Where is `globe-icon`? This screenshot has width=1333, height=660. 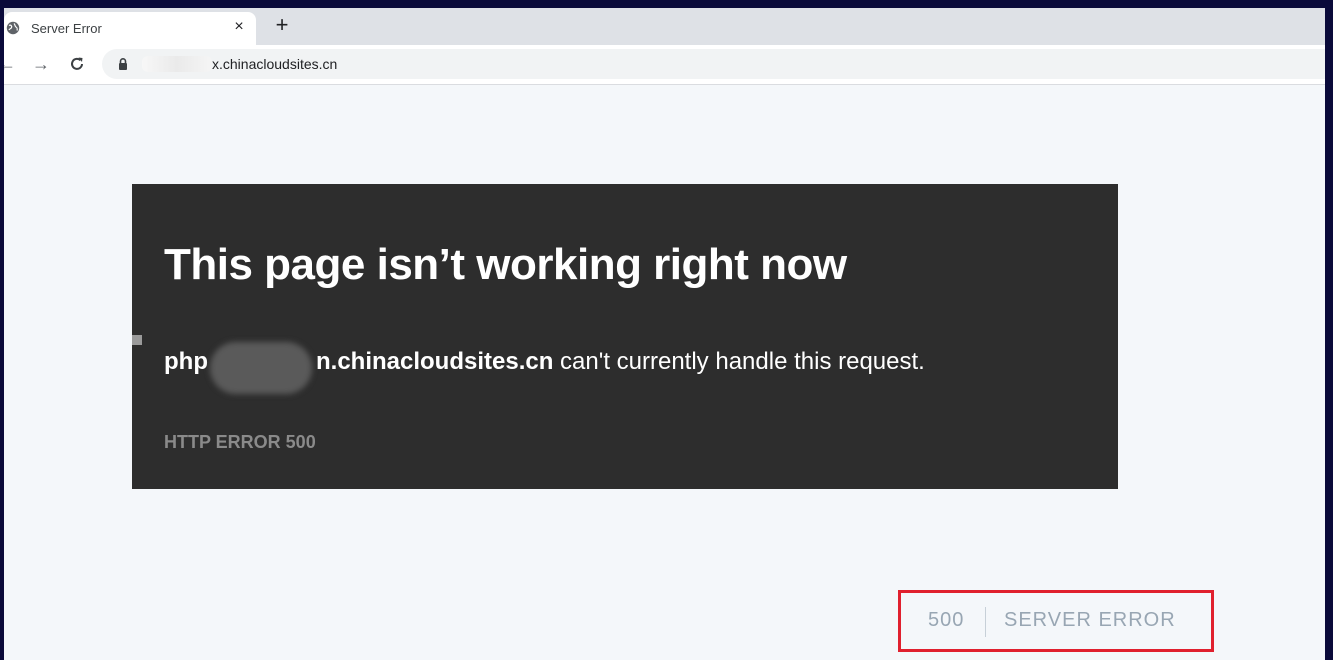 globe-icon is located at coordinates (13, 28).